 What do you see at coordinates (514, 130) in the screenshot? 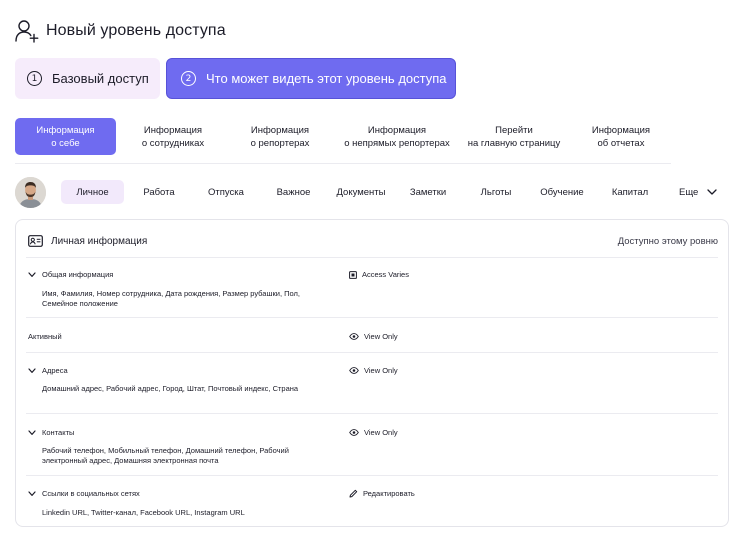
I see `tab-label-line1: Перейти` at bounding box center [514, 130].